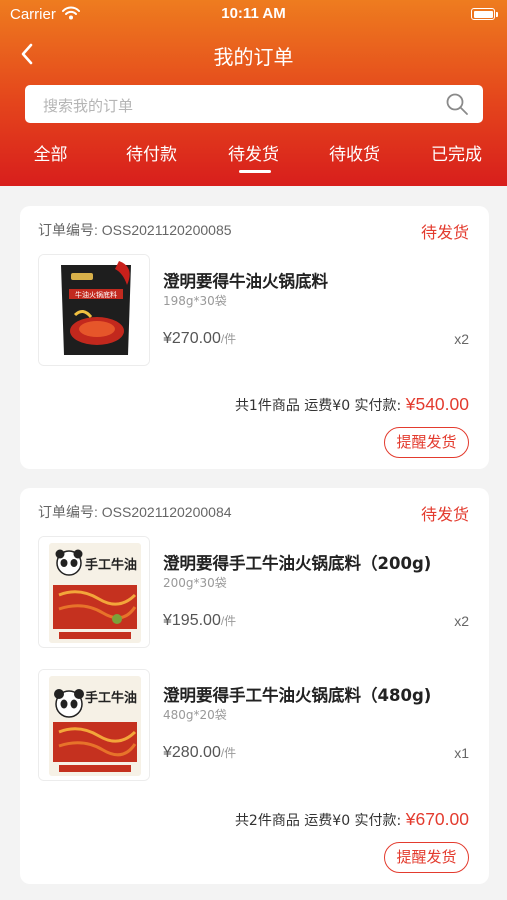 Image resolution: width=507 pixels, height=900 pixels. What do you see at coordinates (135, 512) in the screenshot?
I see `order-number: 订单编号: OSS2021120200084` at bounding box center [135, 512].